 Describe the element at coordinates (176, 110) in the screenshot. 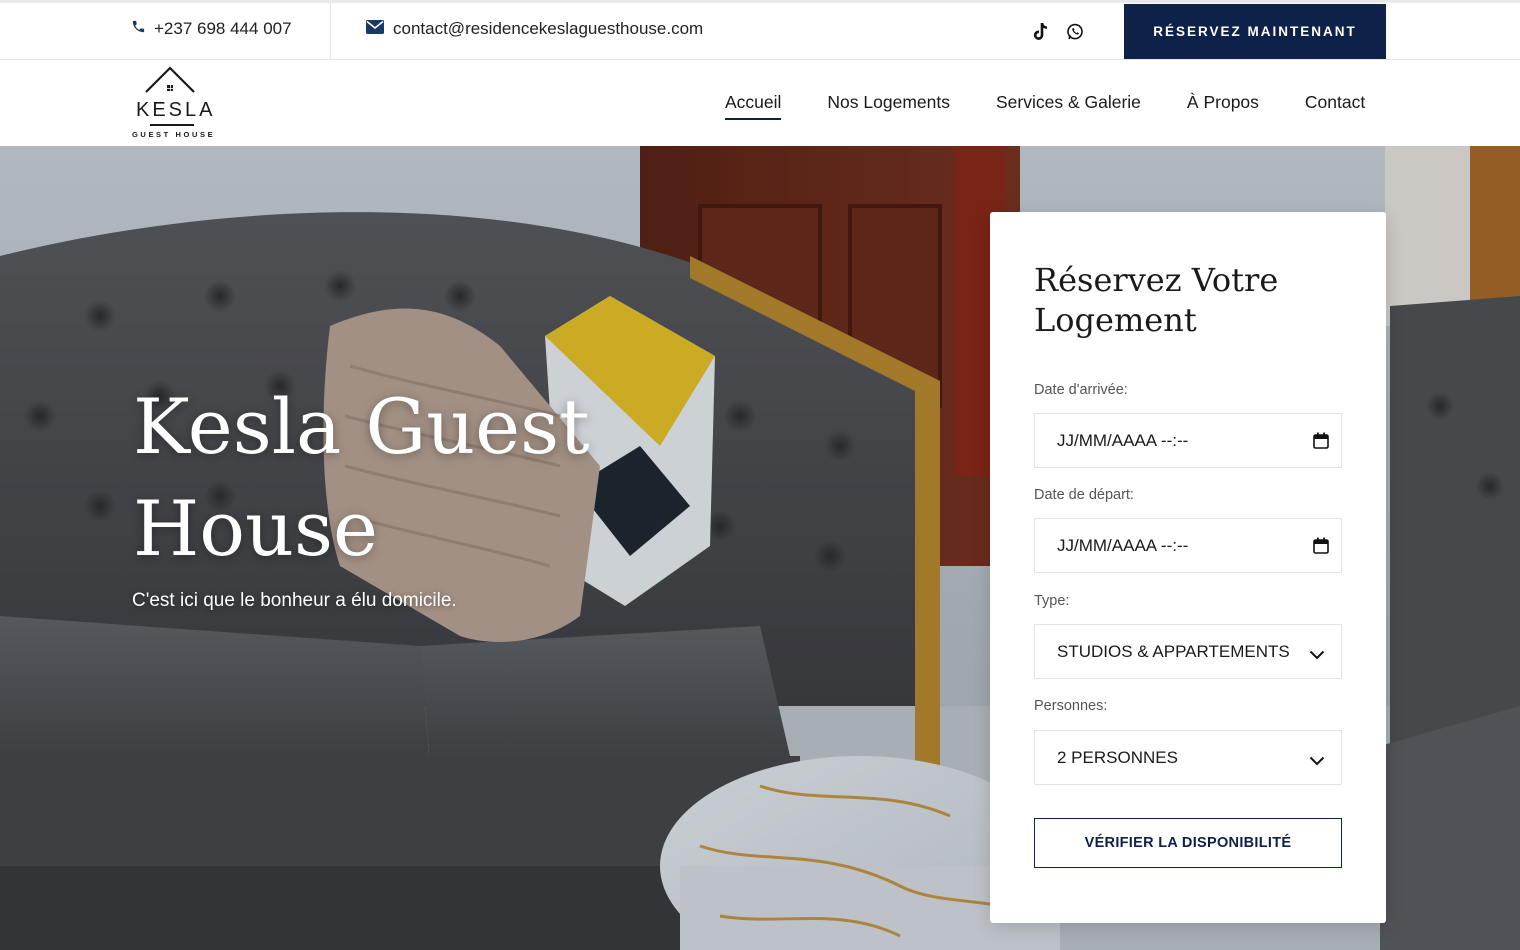

I see `logo-brand-text: KESLA` at that location.